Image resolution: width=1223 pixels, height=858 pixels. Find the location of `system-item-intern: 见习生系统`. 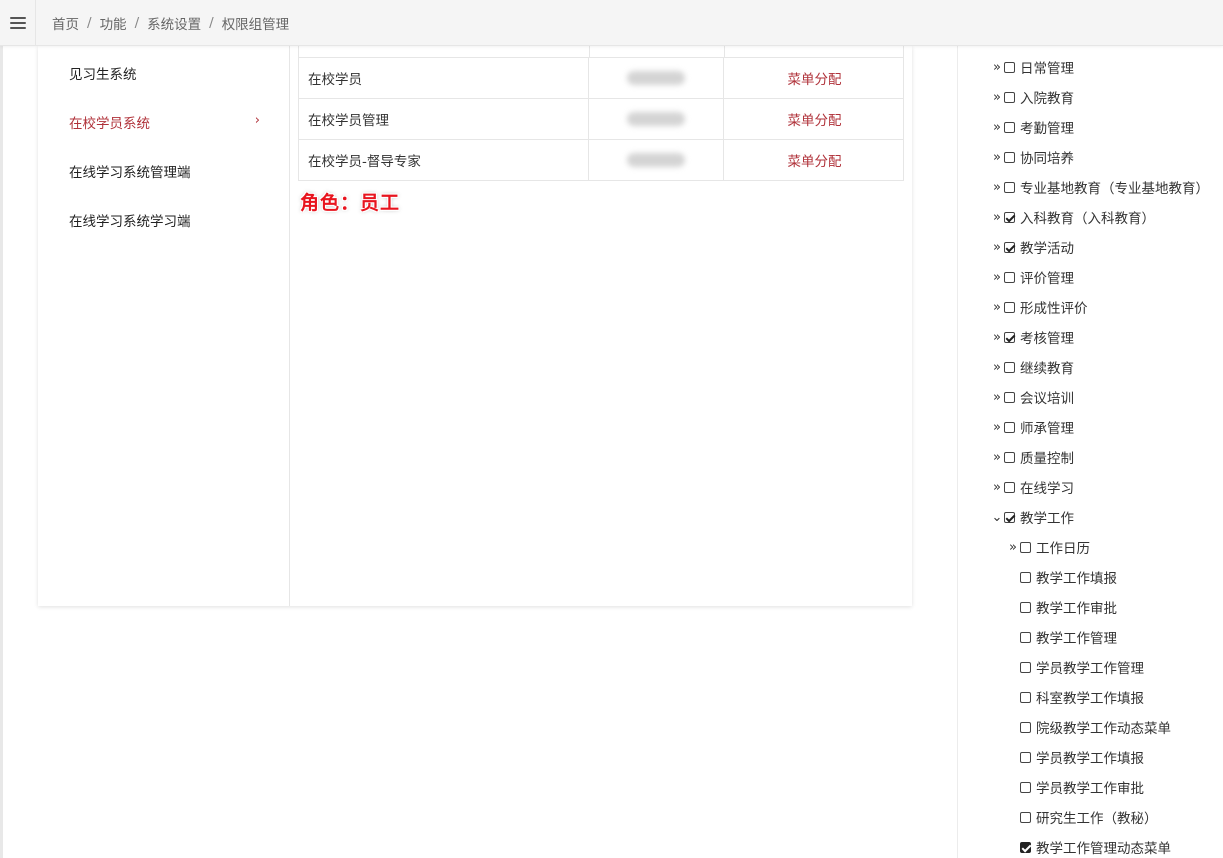

system-item-intern: 见习生系统 is located at coordinates (164, 73).